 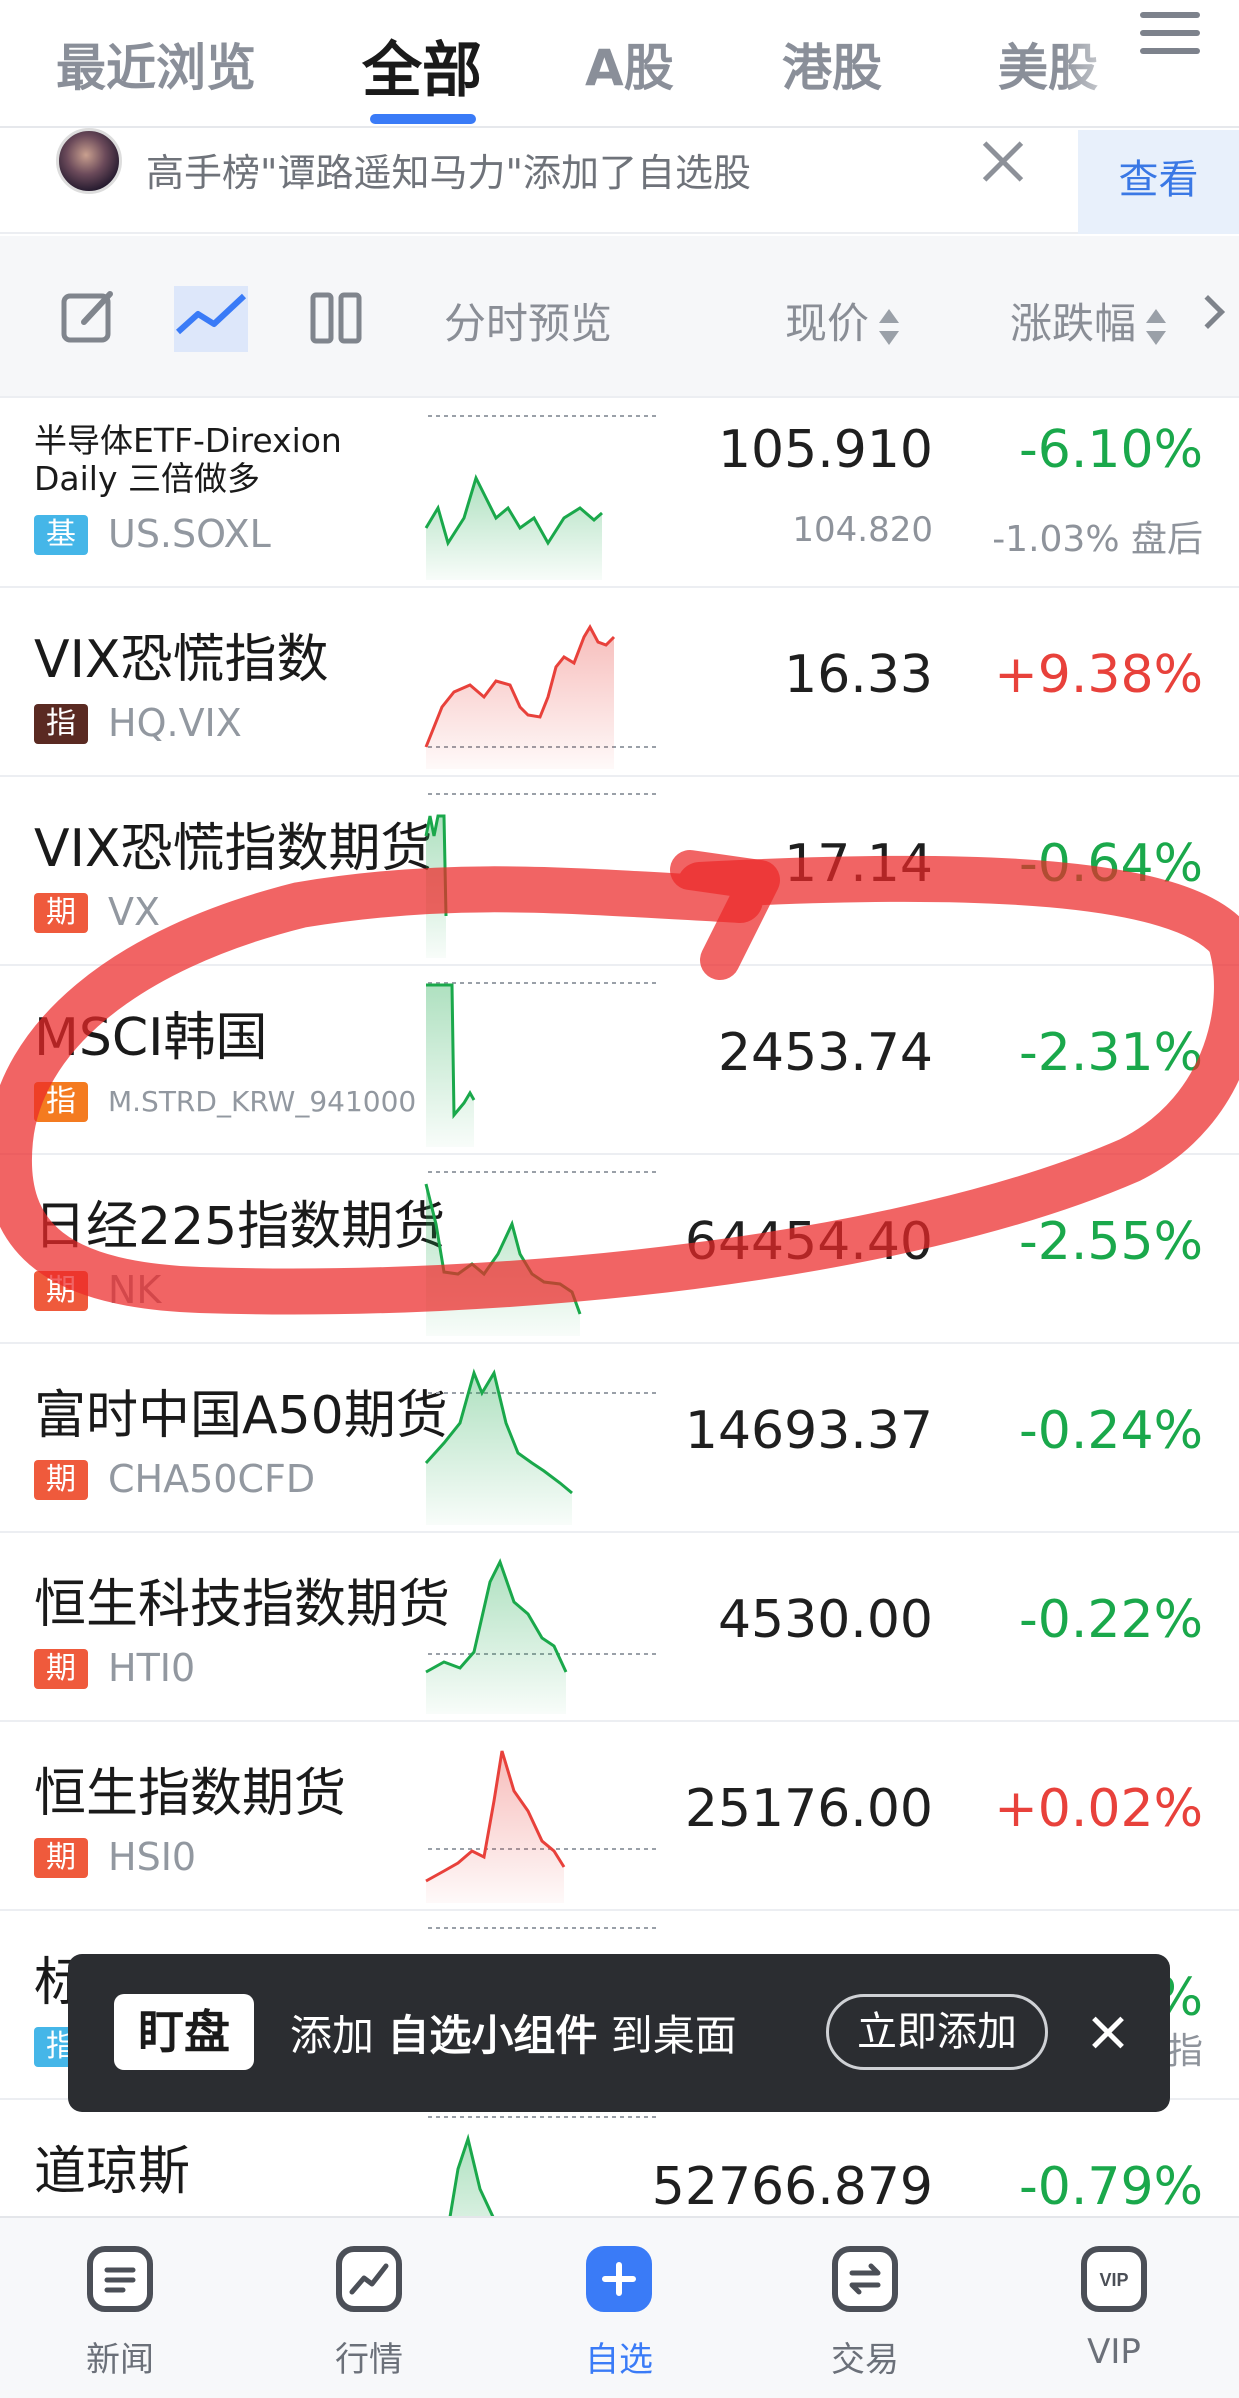 What do you see at coordinates (858, 864) in the screenshot?
I see `current-price: 17.14` at bounding box center [858, 864].